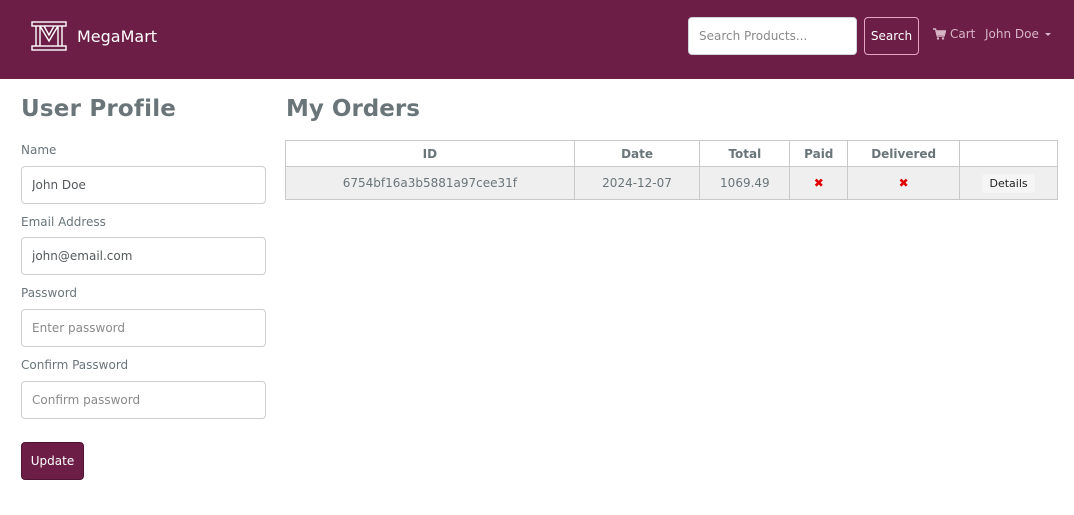  Describe the element at coordinates (430, 153) in the screenshot. I see `column-header-id: ID` at that location.